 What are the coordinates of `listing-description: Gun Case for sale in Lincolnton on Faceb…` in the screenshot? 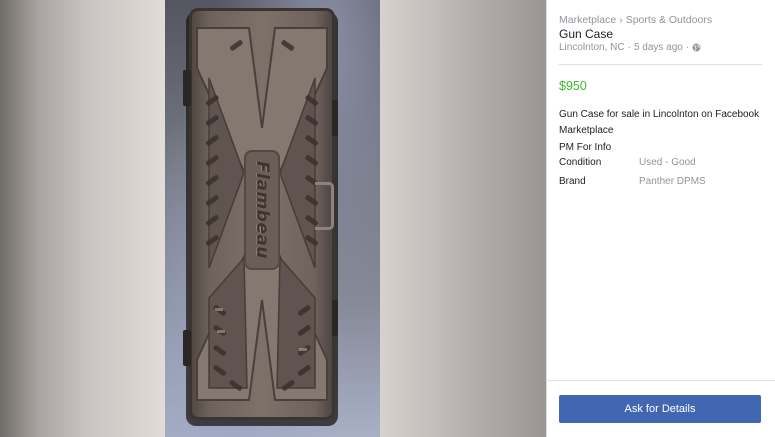 It's located at (659, 122).